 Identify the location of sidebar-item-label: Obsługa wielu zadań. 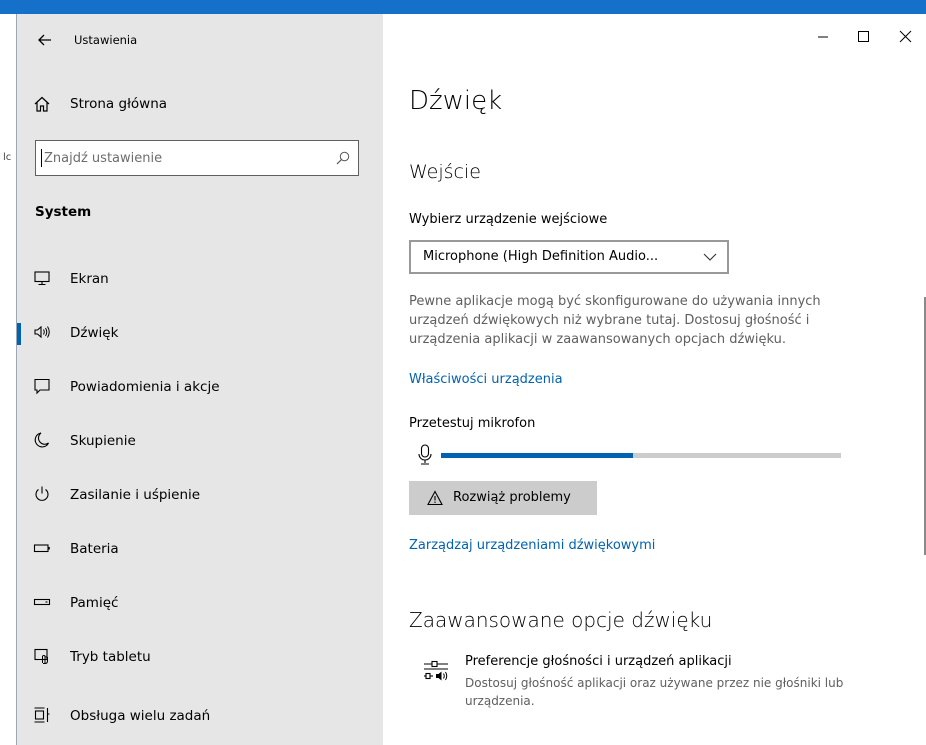
(140, 716).